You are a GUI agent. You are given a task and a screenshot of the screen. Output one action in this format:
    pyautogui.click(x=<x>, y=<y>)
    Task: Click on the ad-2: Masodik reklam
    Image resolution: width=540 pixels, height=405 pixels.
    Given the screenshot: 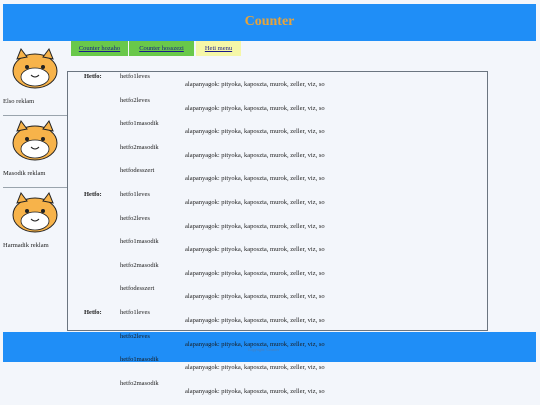 What is the action you would take?
    pyautogui.click(x=35, y=152)
    